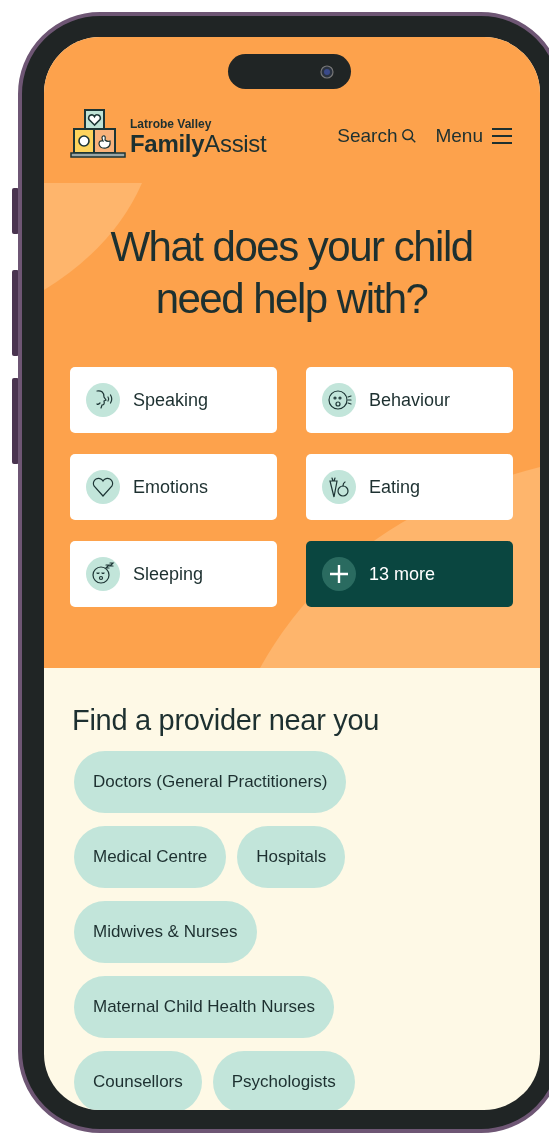 The image size is (549, 1133). I want to click on provider-chip: Medical Centre, so click(150, 857).